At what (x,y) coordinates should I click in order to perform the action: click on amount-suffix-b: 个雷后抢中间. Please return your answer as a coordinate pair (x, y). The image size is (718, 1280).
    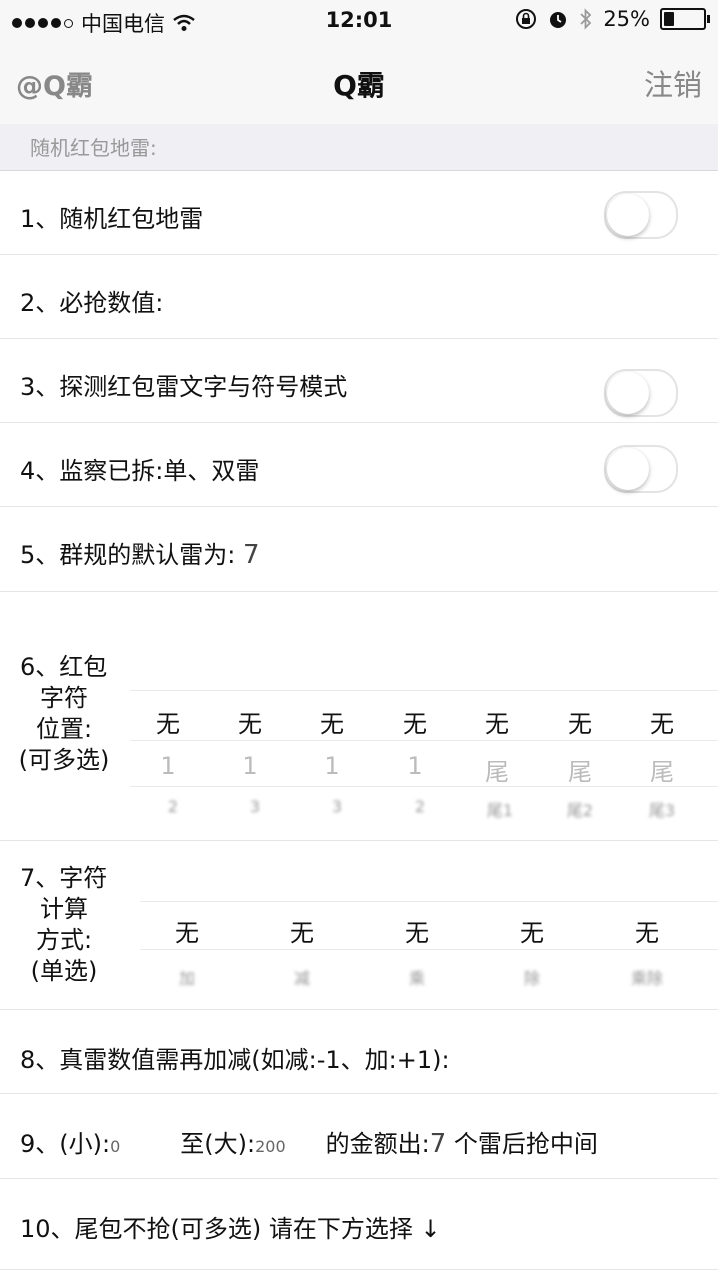
    Looking at the image, I should click on (525, 1144).